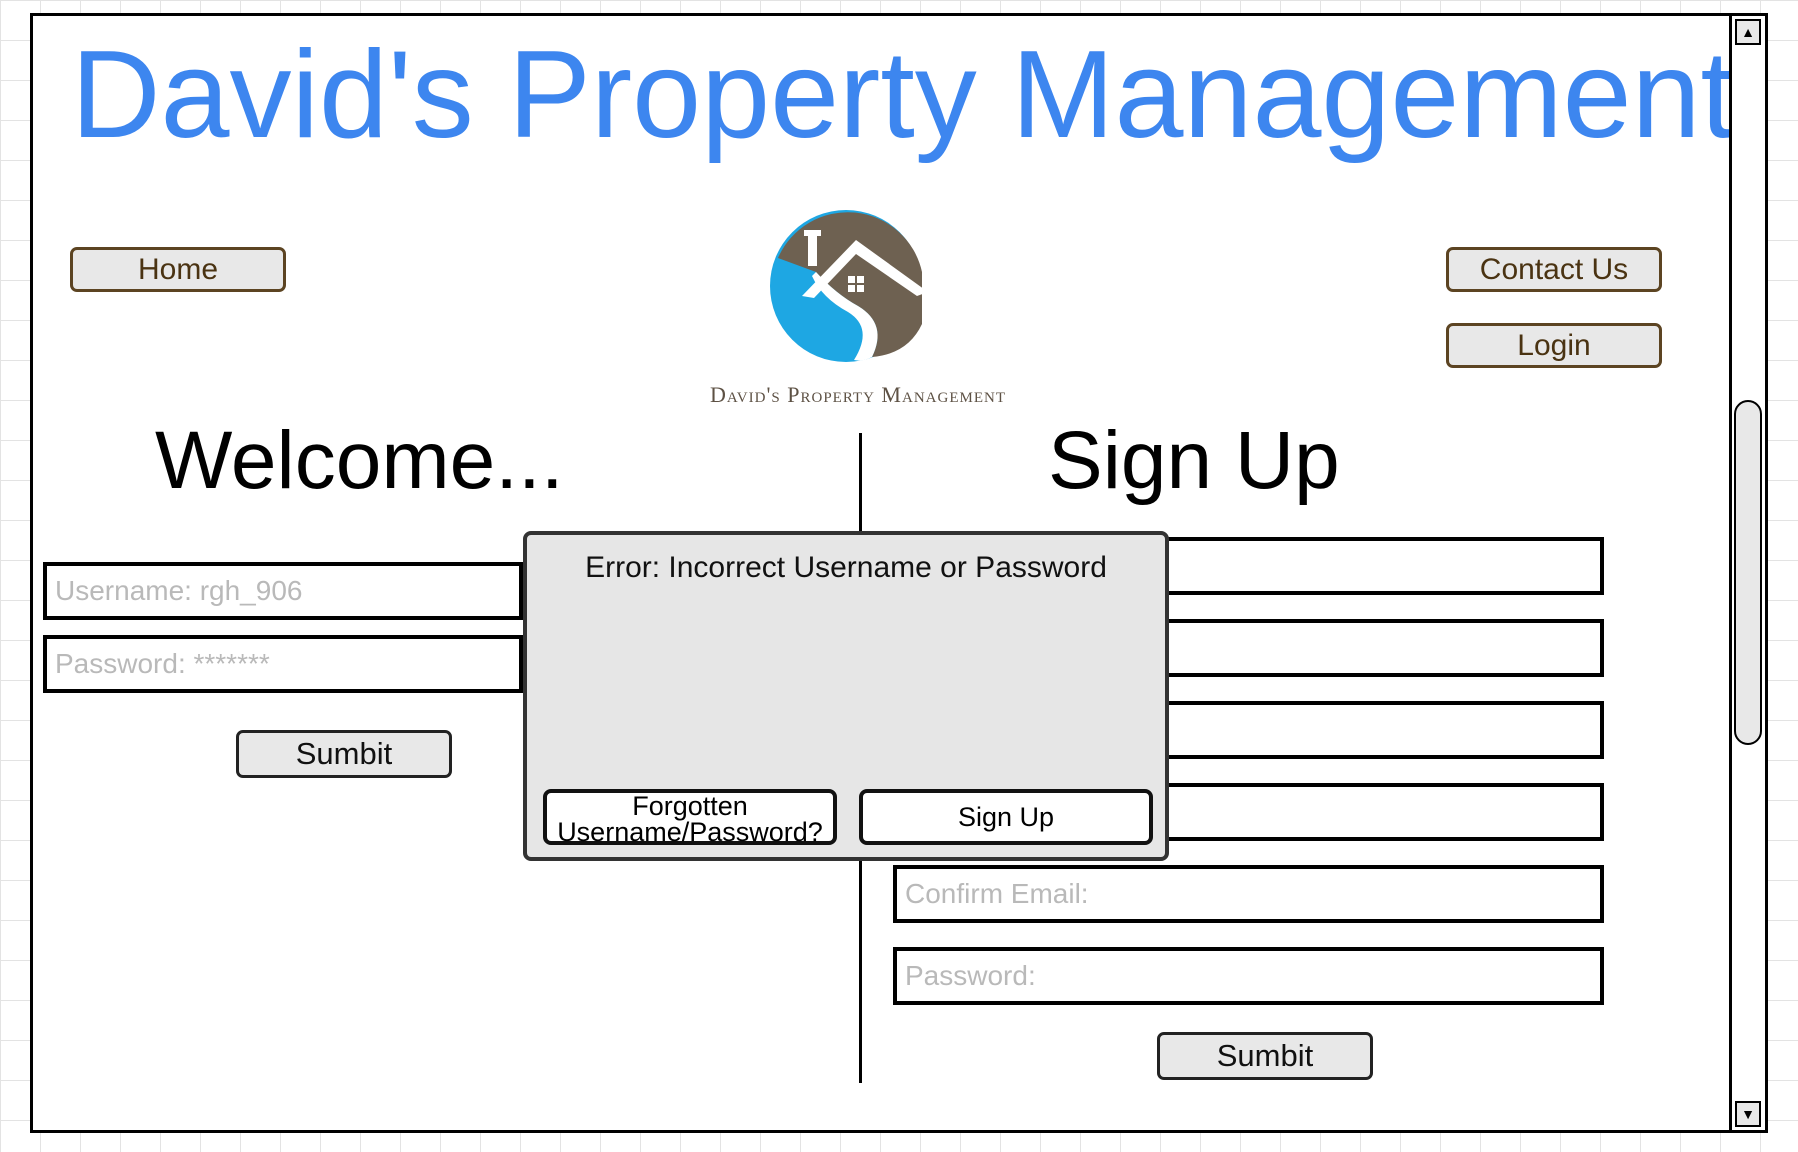 The width and height of the screenshot is (1798, 1152). What do you see at coordinates (858, 394) in the screenshot?
I see `logo-wordmark: David's Property Management` at bounding box center [858, 394].